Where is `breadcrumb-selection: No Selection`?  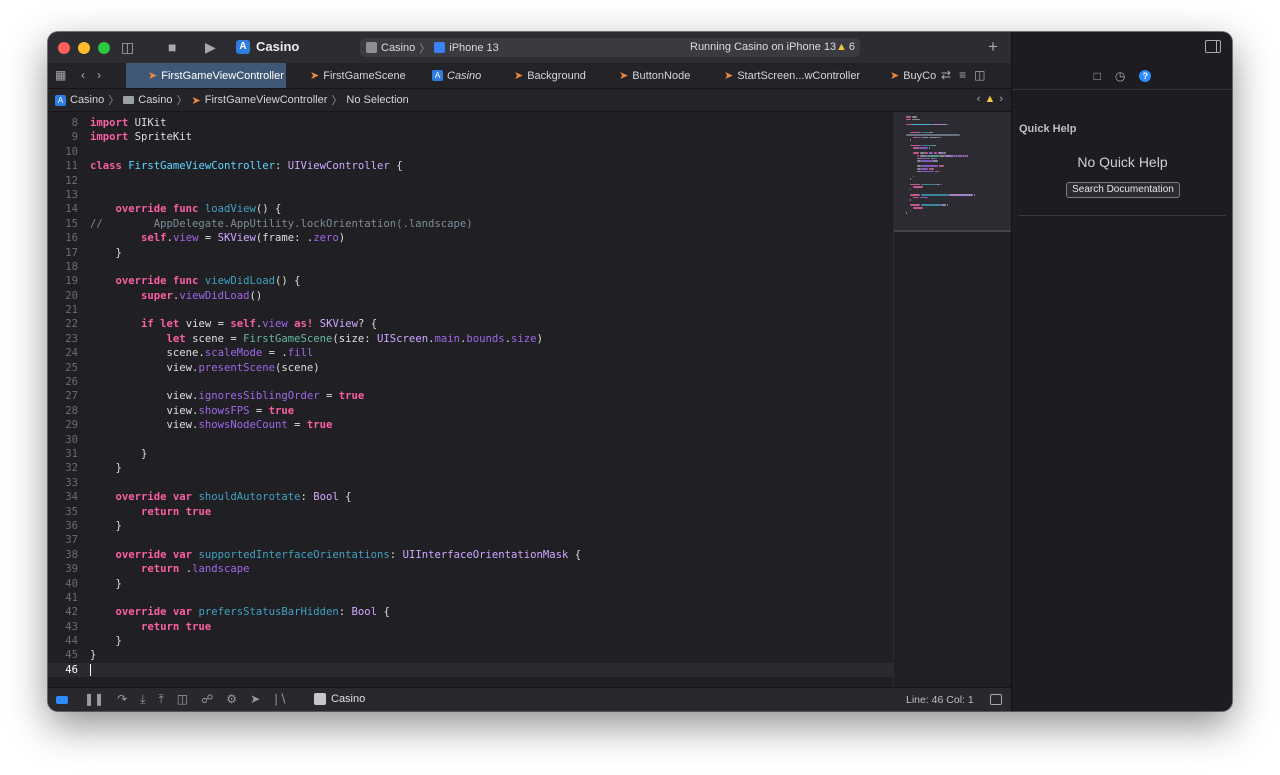 breadcrumb-selection: No Selection is located at coordinates (377, 100).